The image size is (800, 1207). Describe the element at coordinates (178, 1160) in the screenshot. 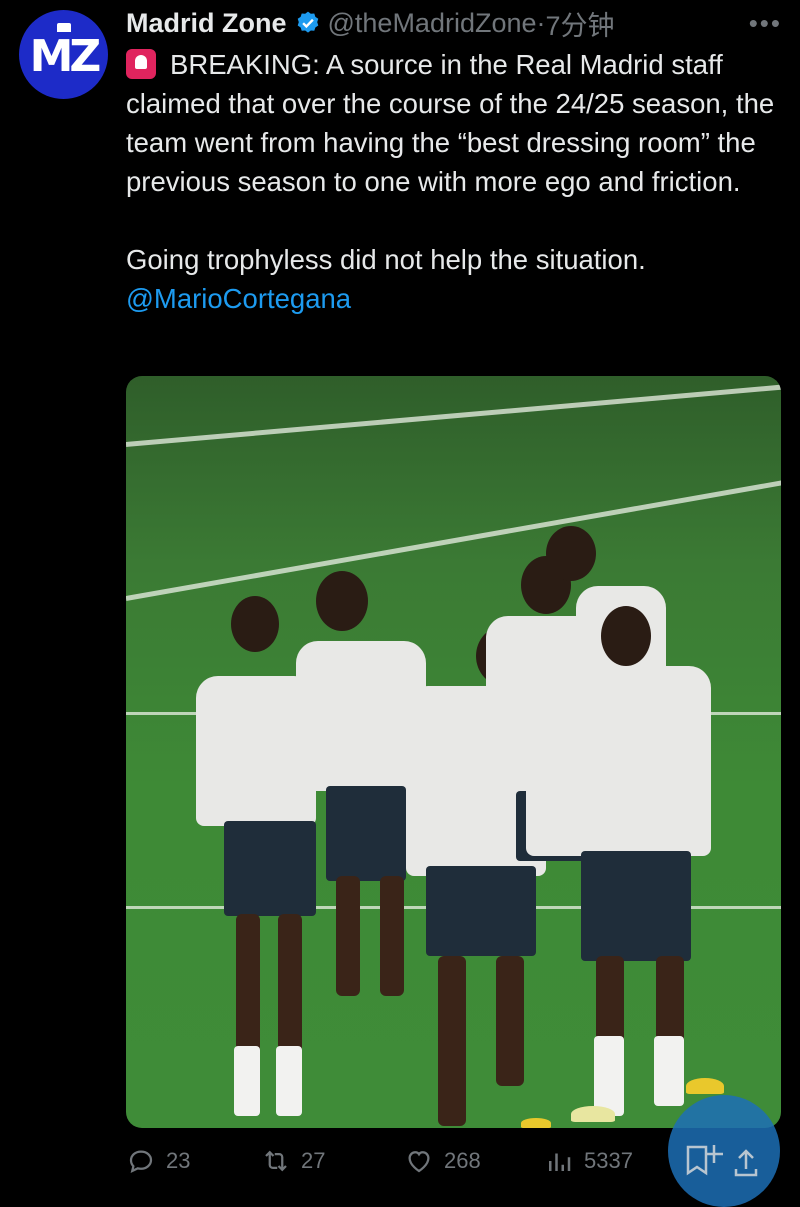

I see `reply-count: 23` at that location.